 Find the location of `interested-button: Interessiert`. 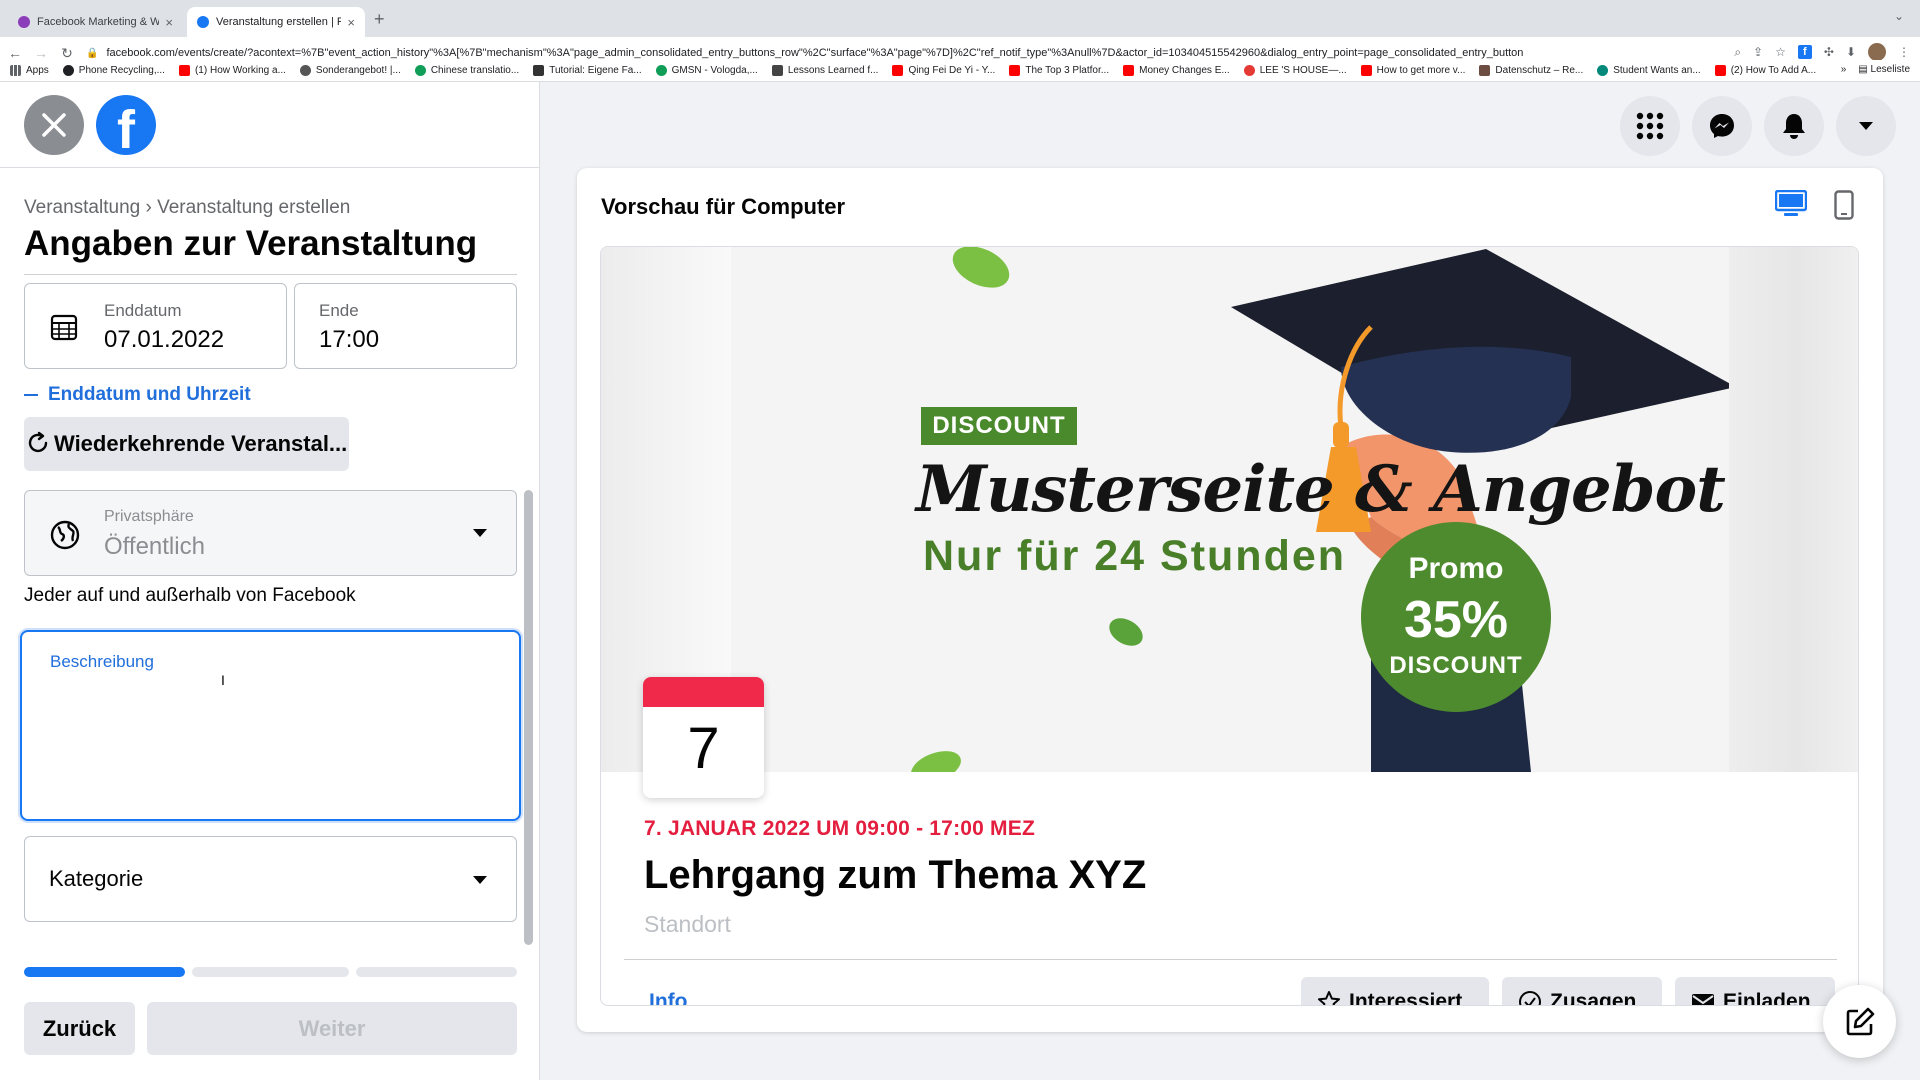

interested-button: Interessiert is located at coordinates (1395, 991).